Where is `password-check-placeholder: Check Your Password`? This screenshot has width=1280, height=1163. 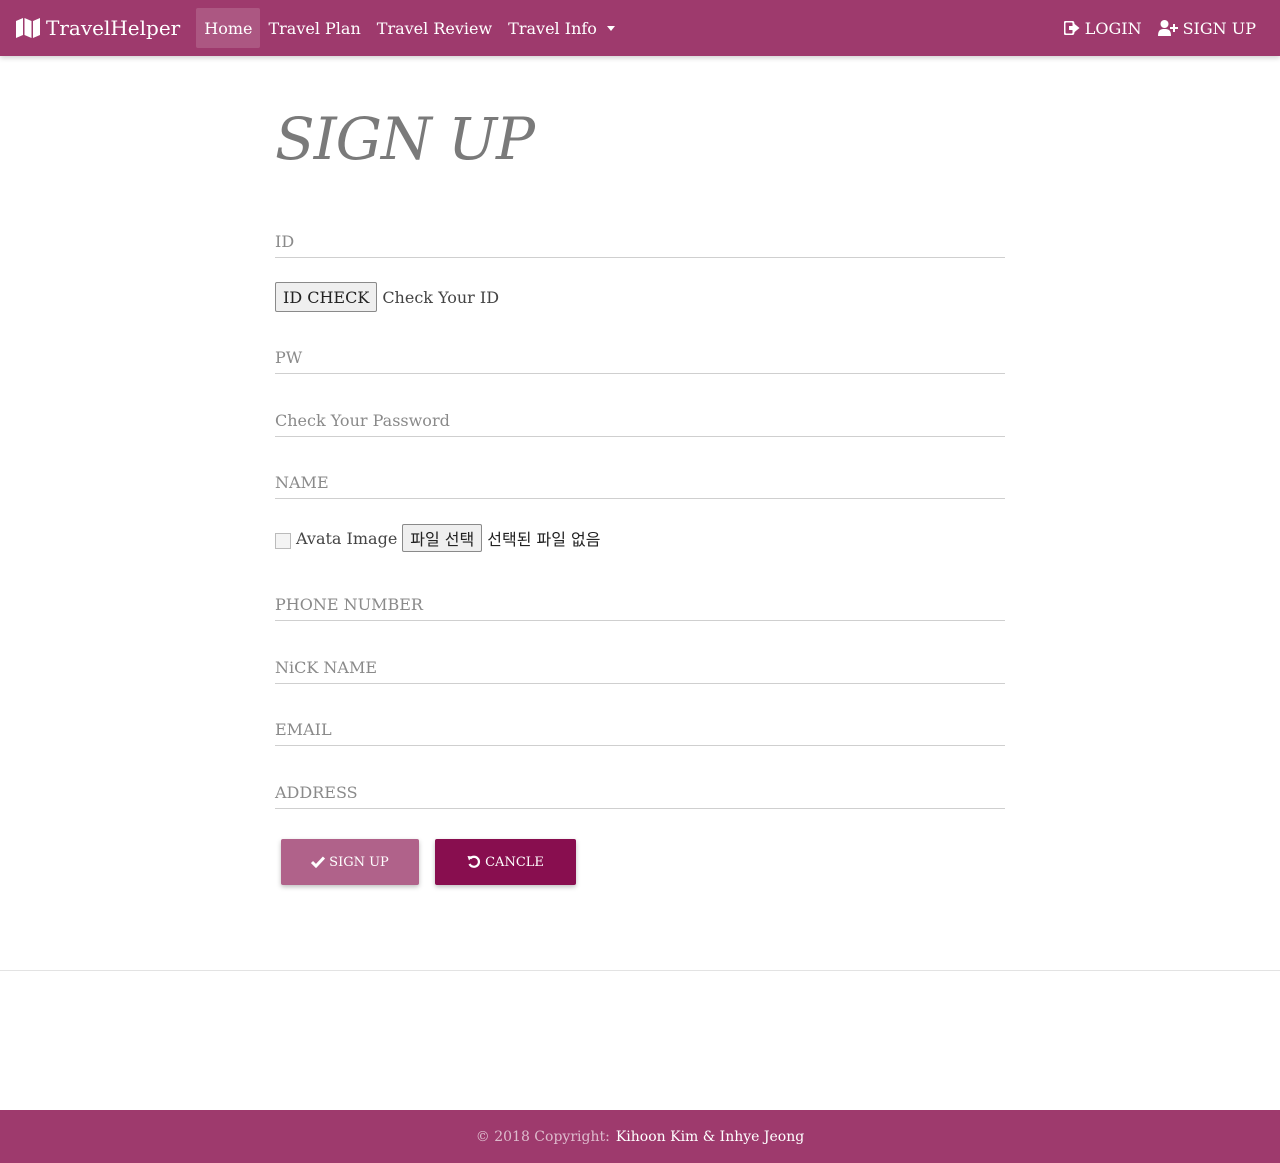
password-check-placeholder: Check Your Password is located at coordinates (362, 420).